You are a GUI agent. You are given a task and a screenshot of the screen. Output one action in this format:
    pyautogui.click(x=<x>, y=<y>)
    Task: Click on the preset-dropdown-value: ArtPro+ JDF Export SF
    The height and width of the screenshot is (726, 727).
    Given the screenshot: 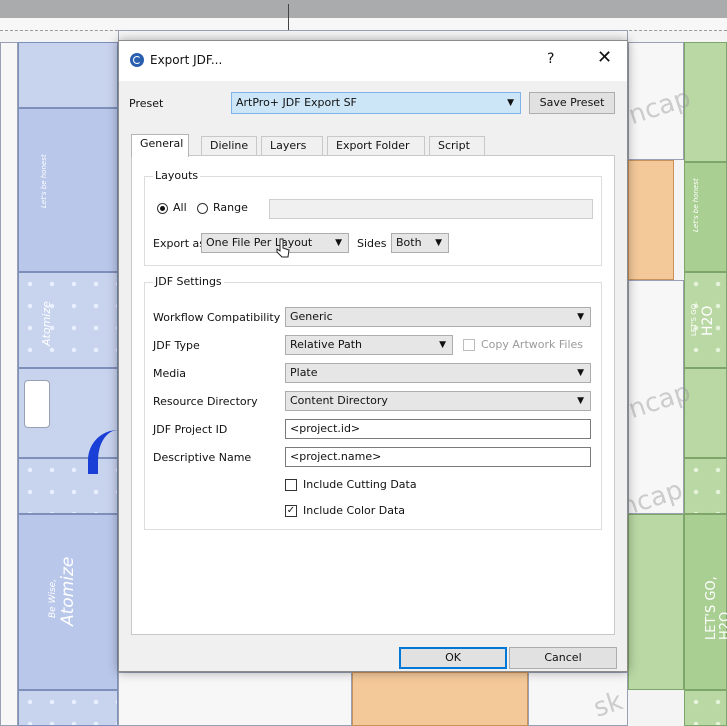 What is the action you would take?
    pyautogui.click(x=296, y=102)
    